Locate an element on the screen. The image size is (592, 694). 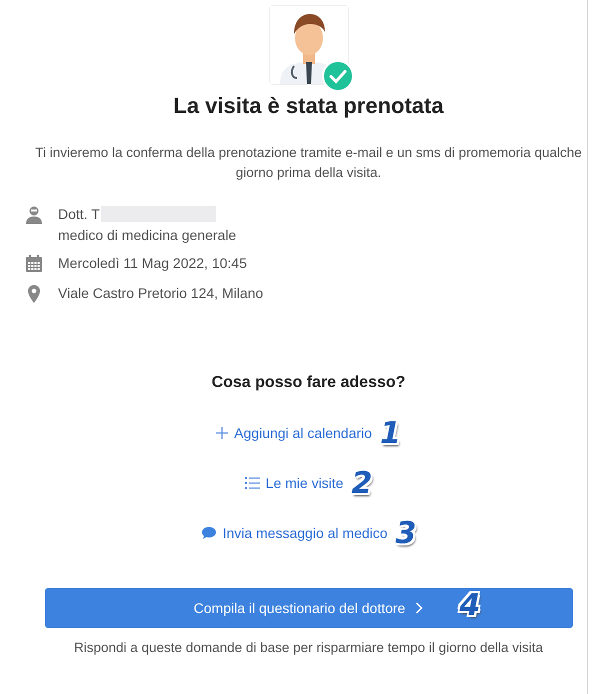
callout-number: 3 is located at coordinates (406, 533).